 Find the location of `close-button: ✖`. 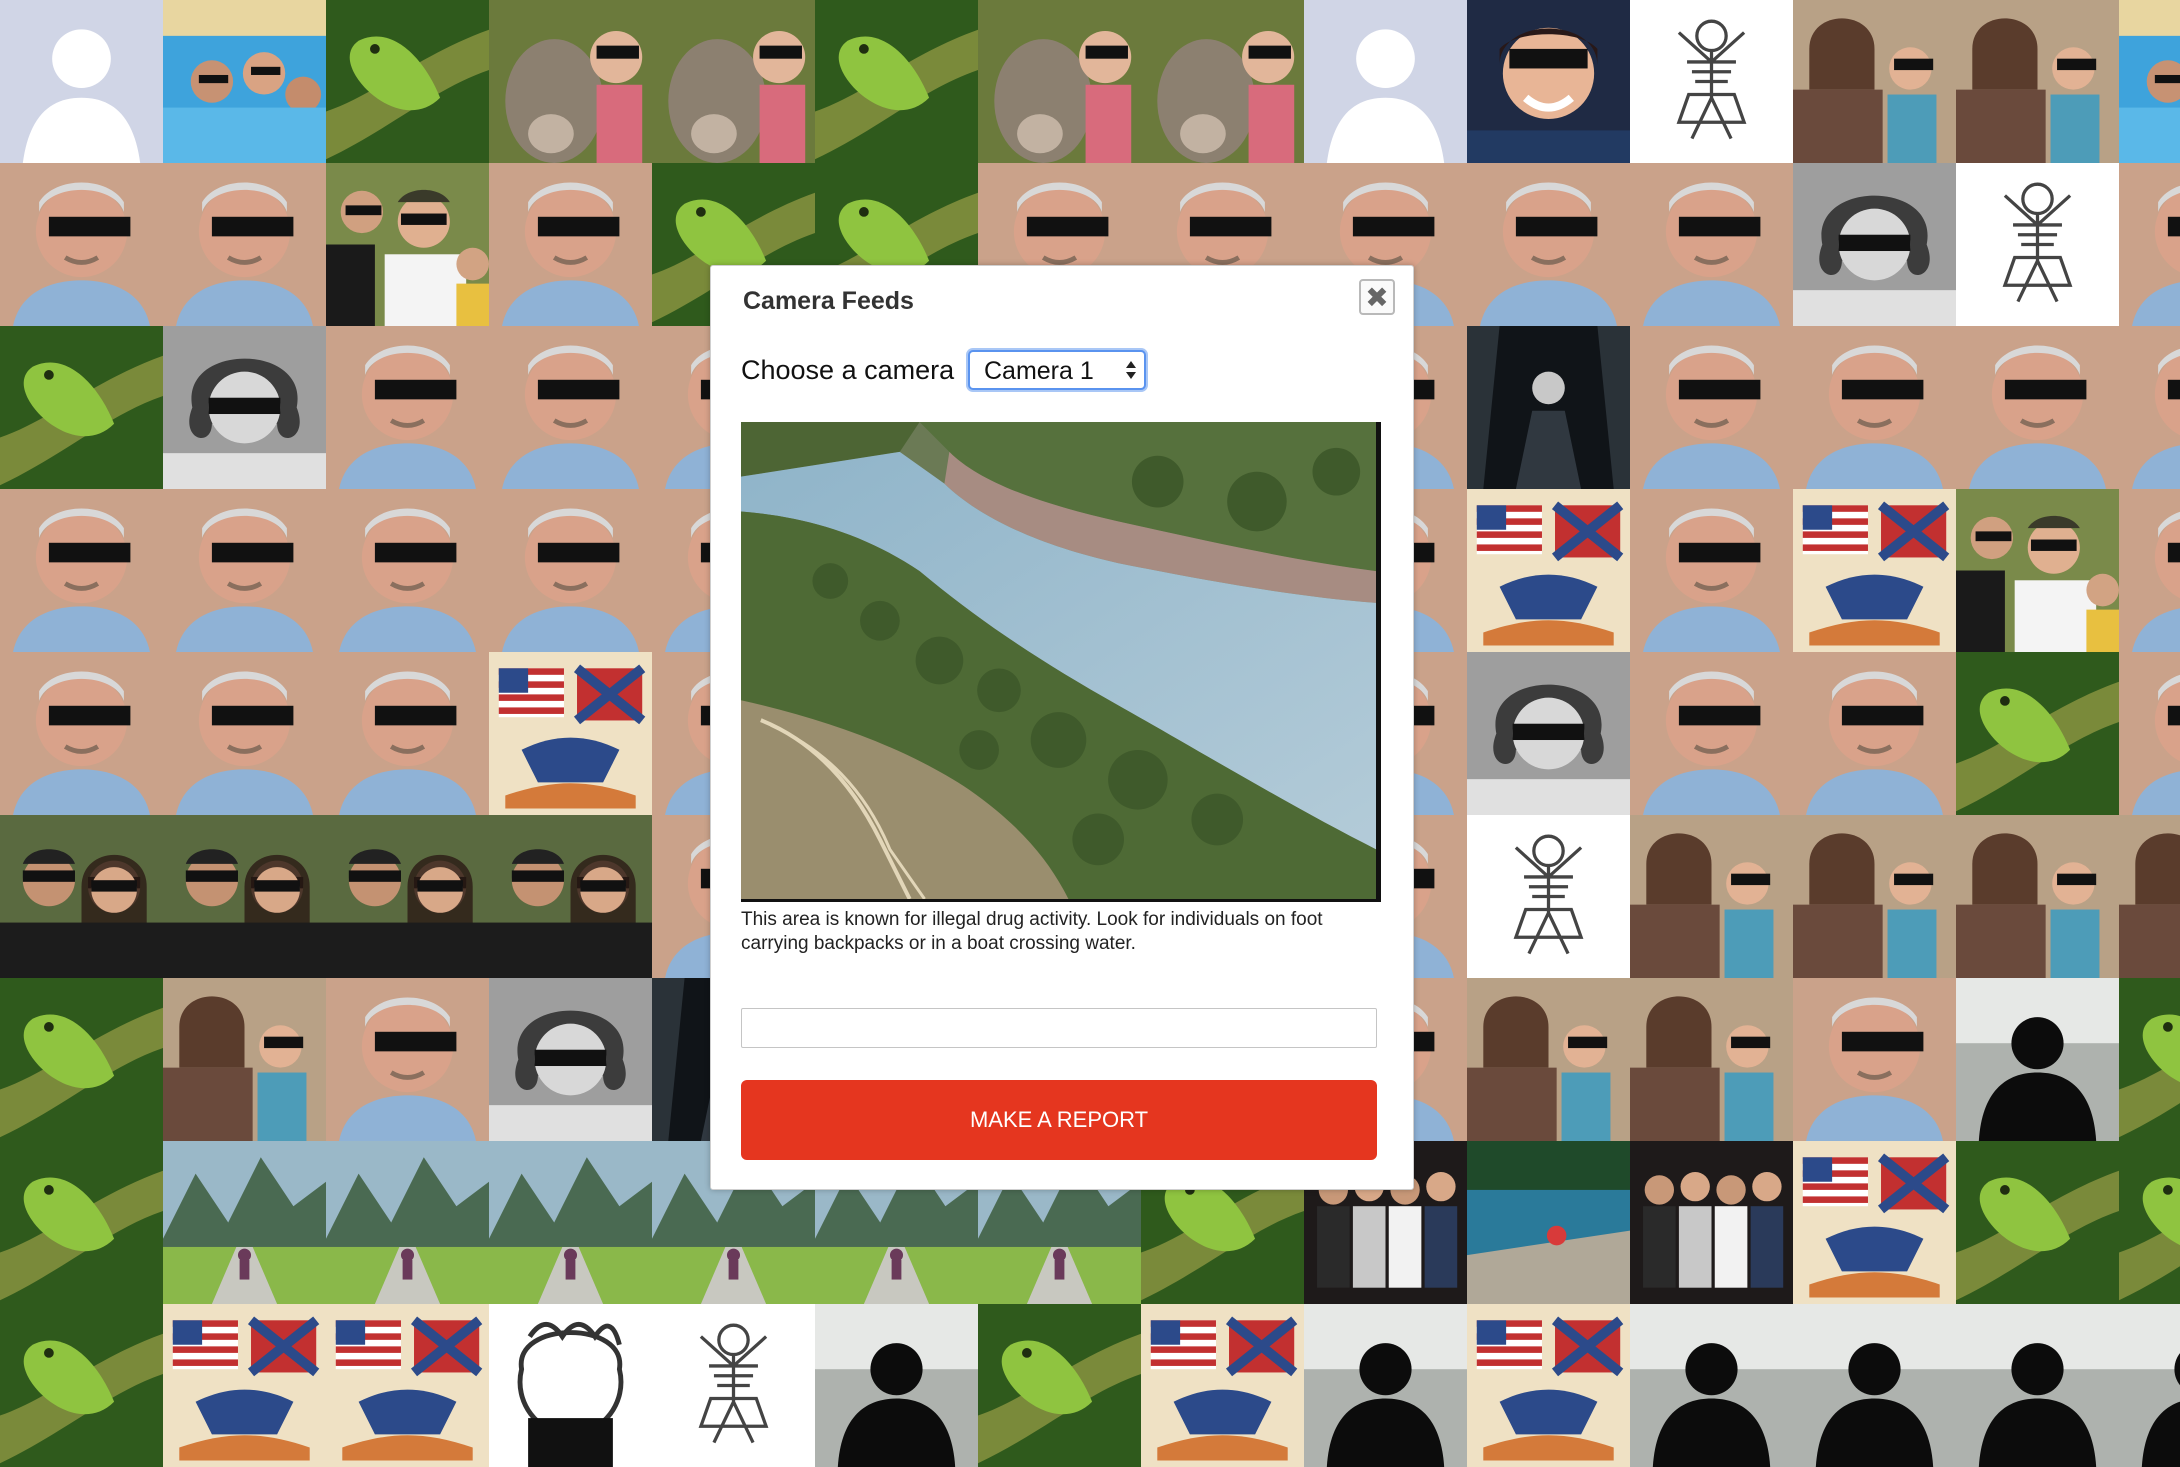

close-button: ✖ is located at coordinates (1377, 297).